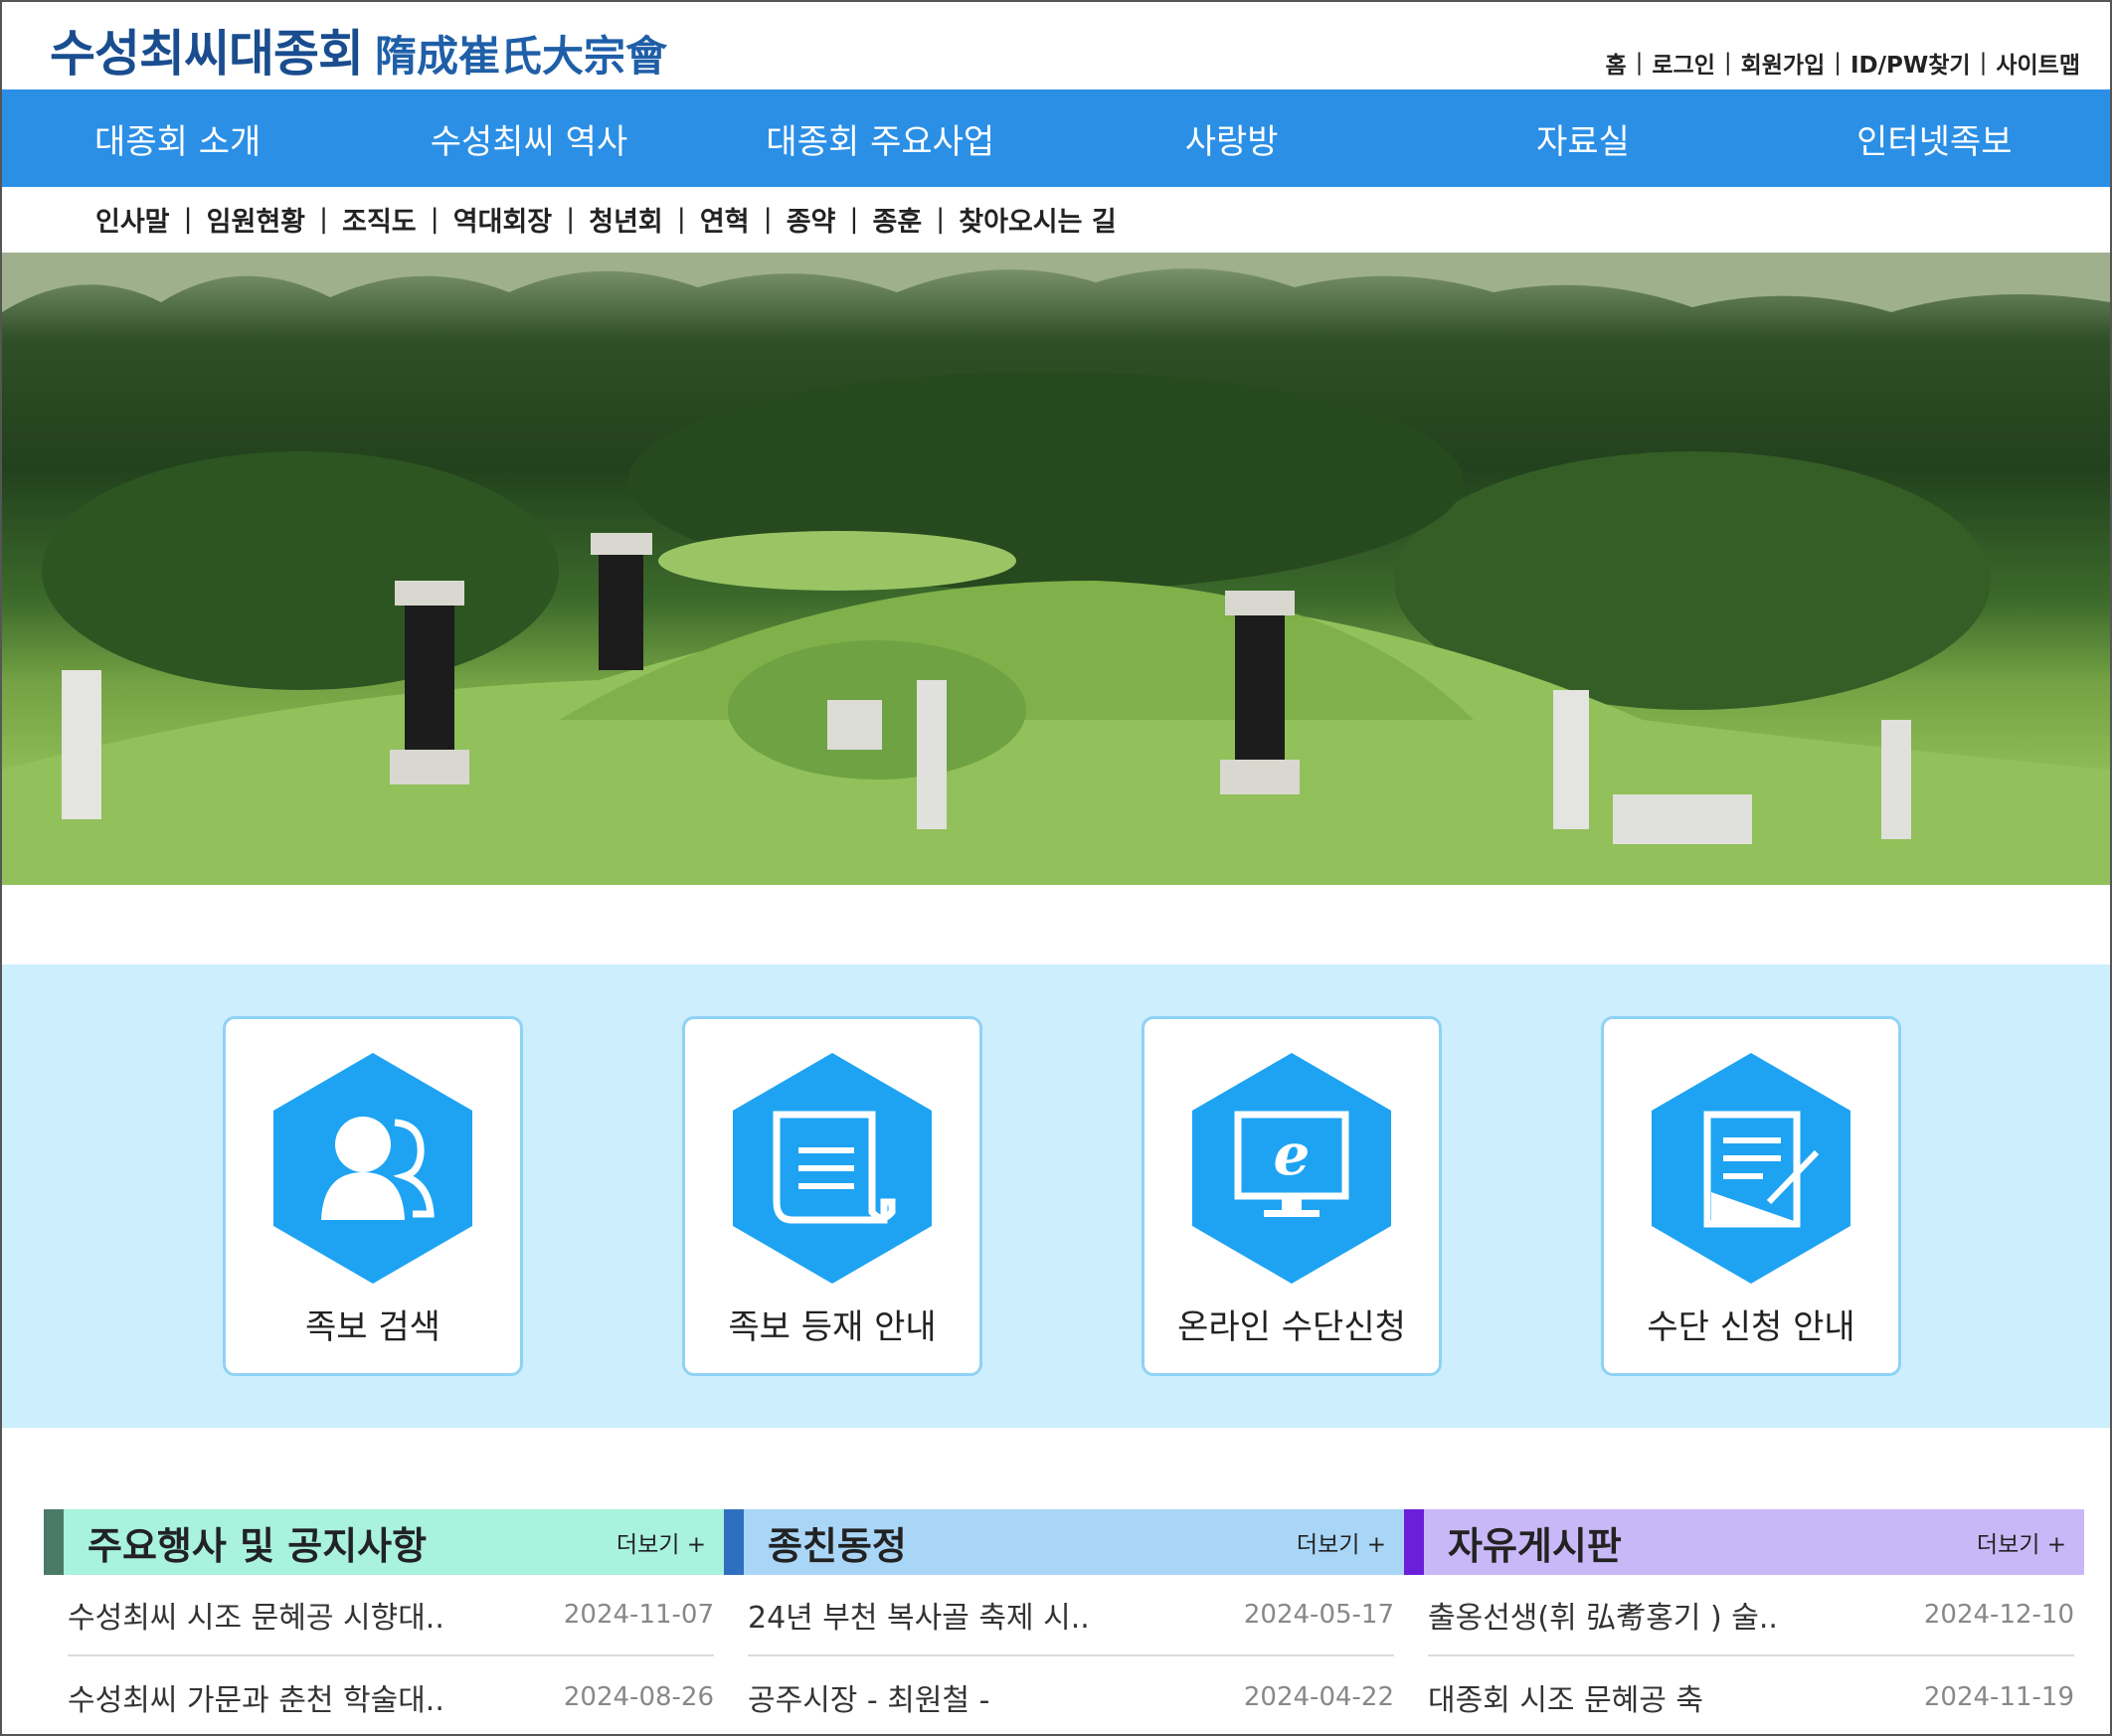 This screenshot has width=2112, height=1736. Describe the element at coordinates (1751, 1168) in the screenshot. I see `document-edit-icon` at that location.